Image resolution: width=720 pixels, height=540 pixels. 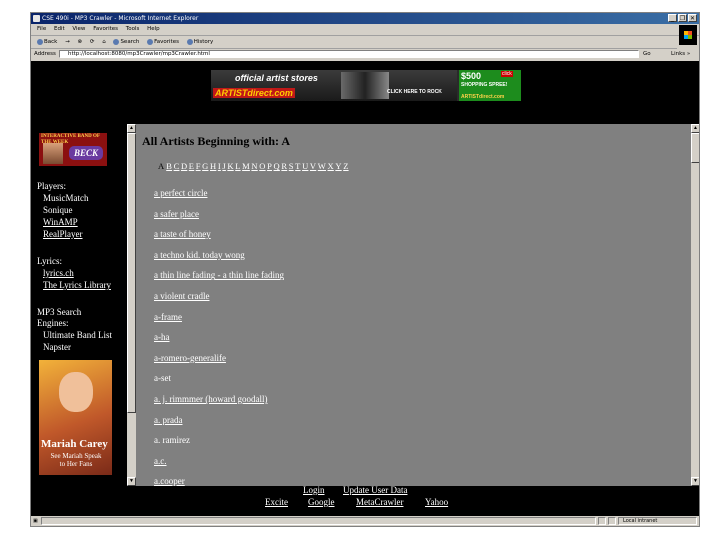 What do you see at coordinates (237, 166) in the screenshot?
I see `letter-link: L` at bounding box center [237, 166].